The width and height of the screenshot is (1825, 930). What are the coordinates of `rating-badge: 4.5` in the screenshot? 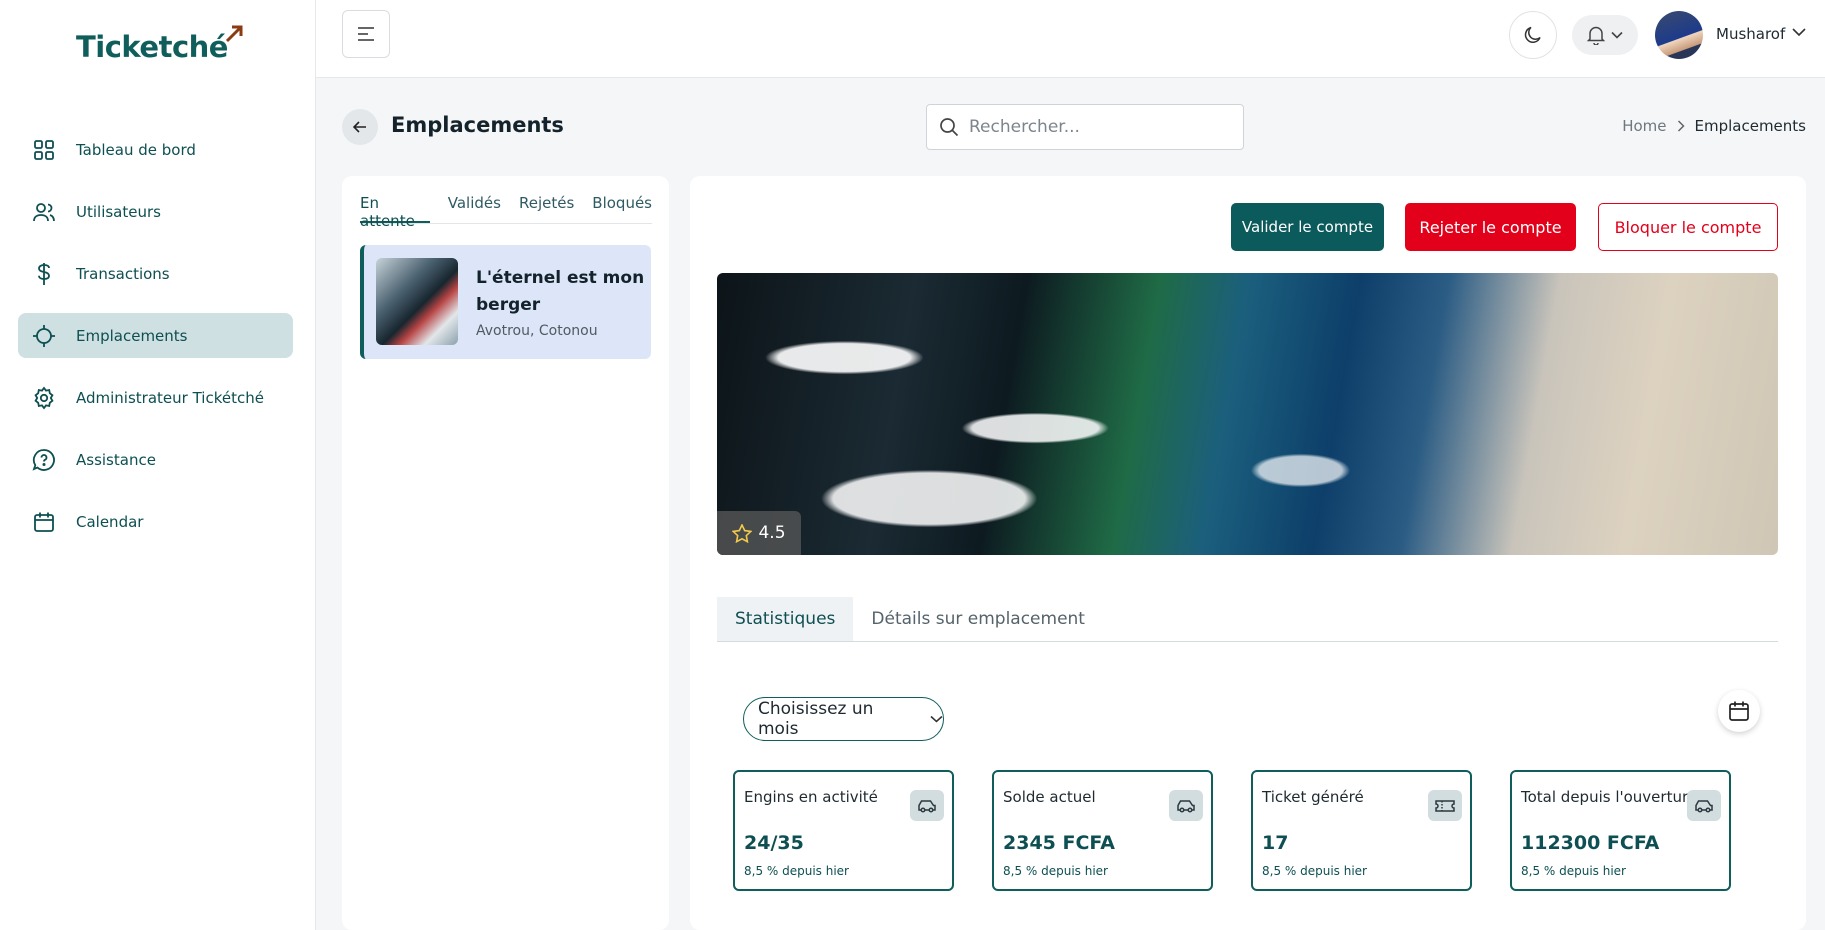 It's located at (759, 533).